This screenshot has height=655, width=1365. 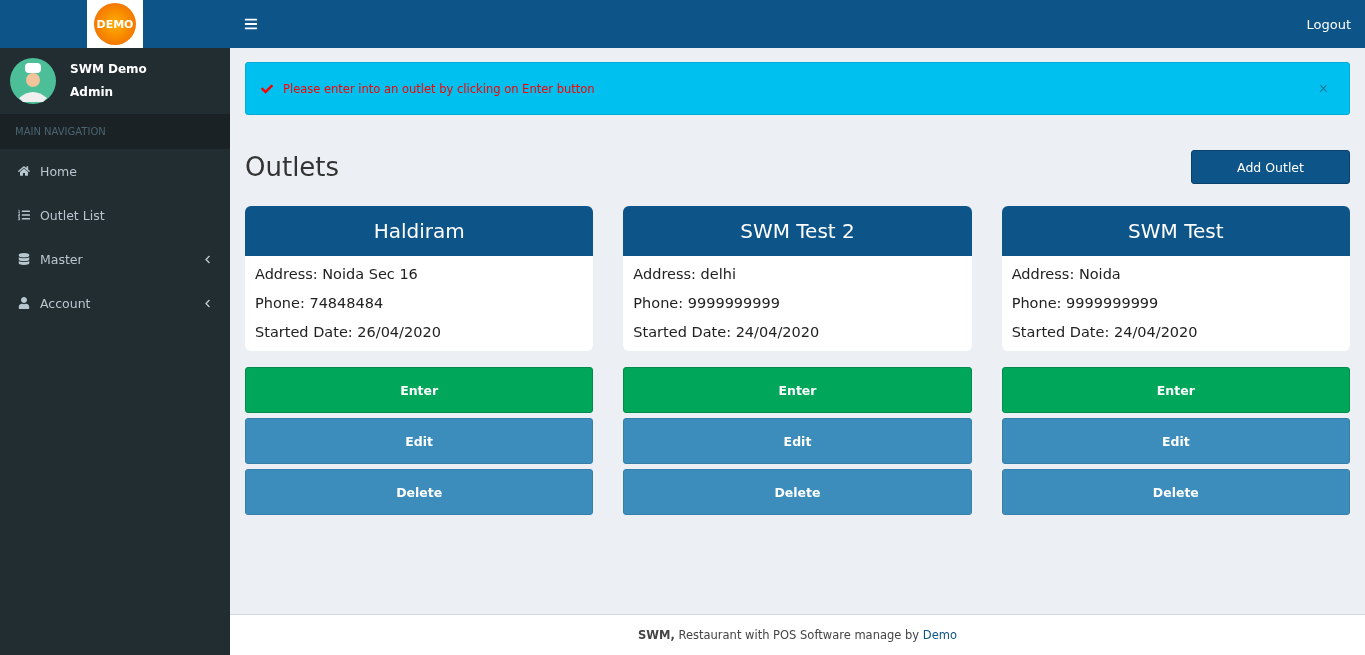 I want to click on check-icon, so click(x=267, y=88).